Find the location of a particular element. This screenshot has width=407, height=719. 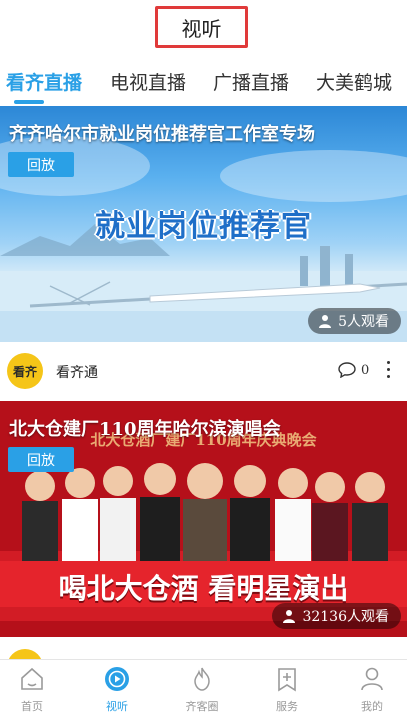

nav-home: 首页 is located at coordinates (32, 690).